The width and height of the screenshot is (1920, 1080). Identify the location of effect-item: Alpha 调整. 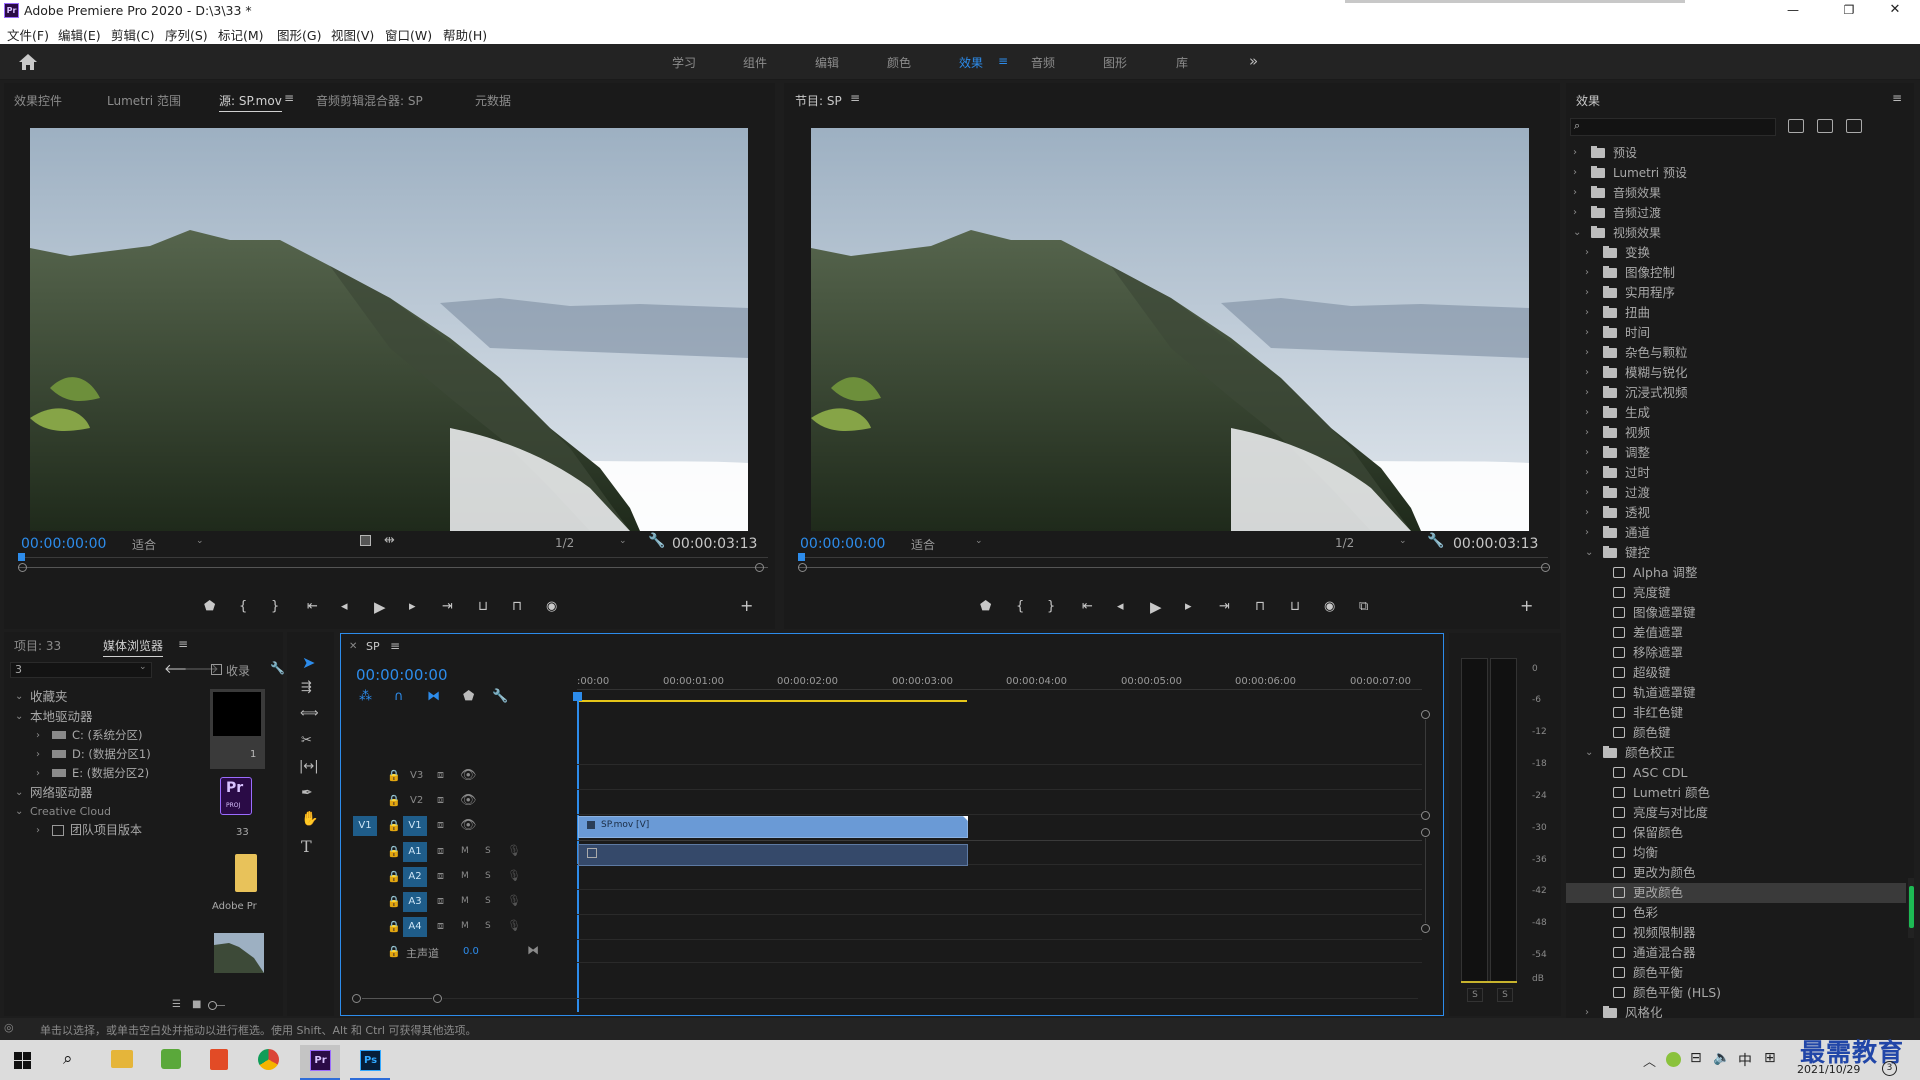
(1736, 573).